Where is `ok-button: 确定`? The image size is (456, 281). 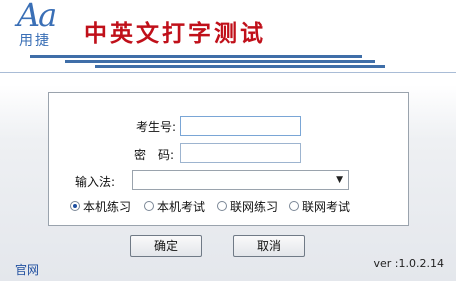 ok-button: 确定 is located at coordinates (166, 246).